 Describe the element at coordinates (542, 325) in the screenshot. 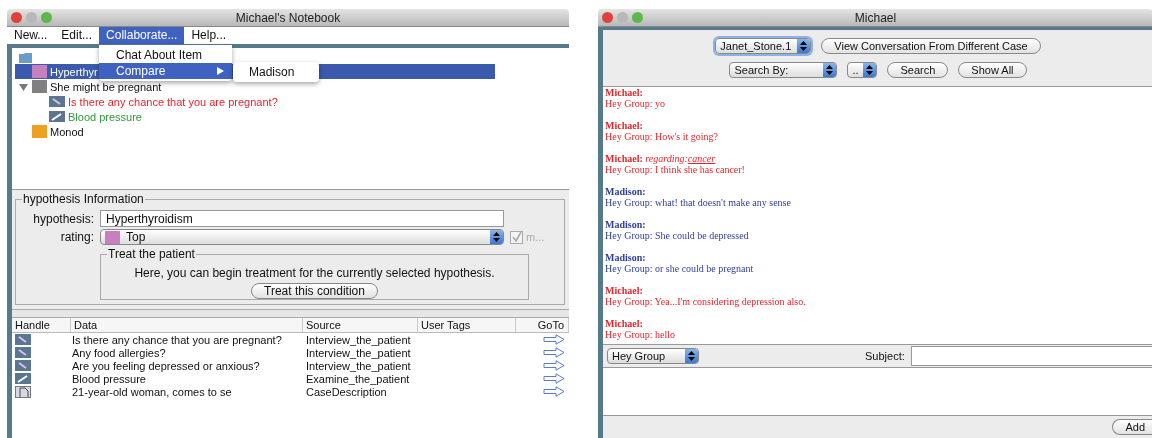

I see `column-header: GoTo` at that location.